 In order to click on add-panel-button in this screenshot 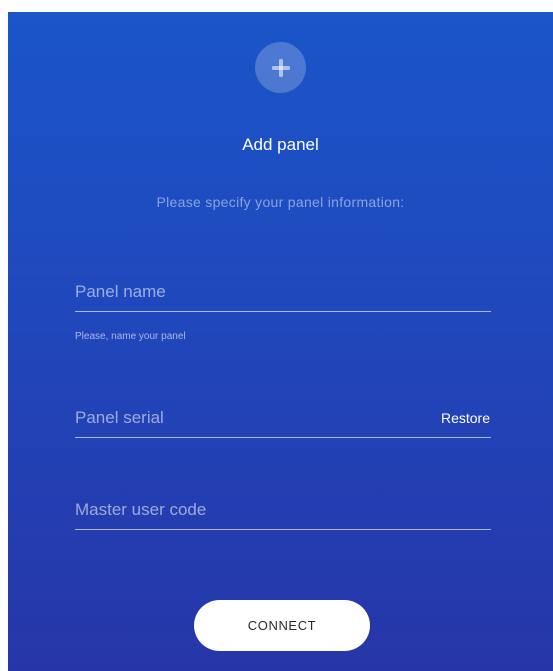, I will do `click(280, 67)`.